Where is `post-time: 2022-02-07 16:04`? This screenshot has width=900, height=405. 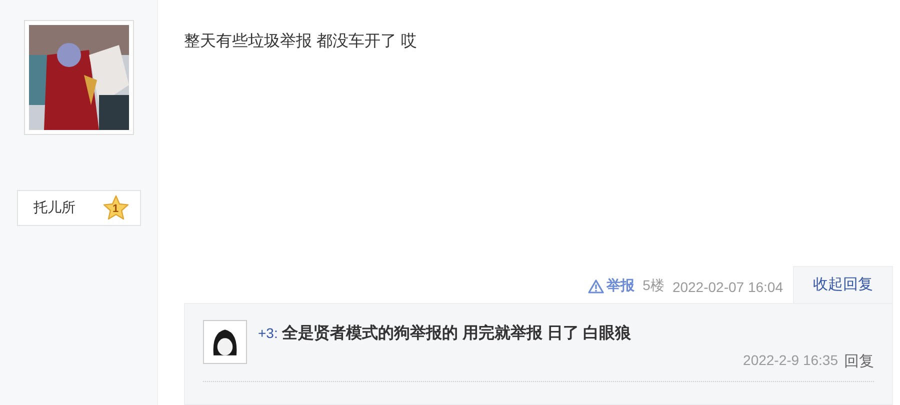
post-time: 2022-02-07 16:04 is located at coordinates (727, 288).